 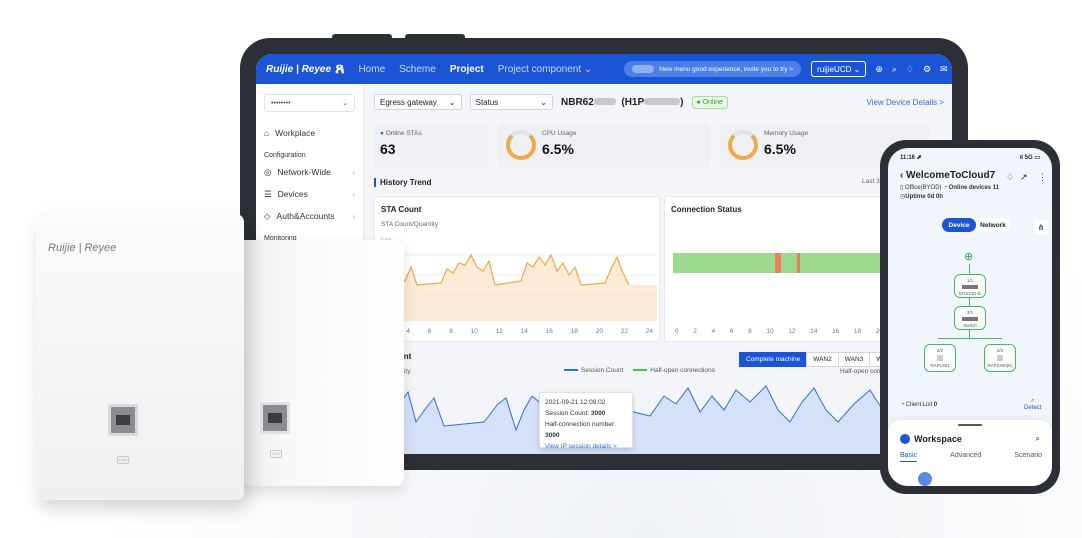 What do you see at coordinates (598, 413) in the screenshot?
I see `tooltip-value: 3000` at bounding box center [598, 413].